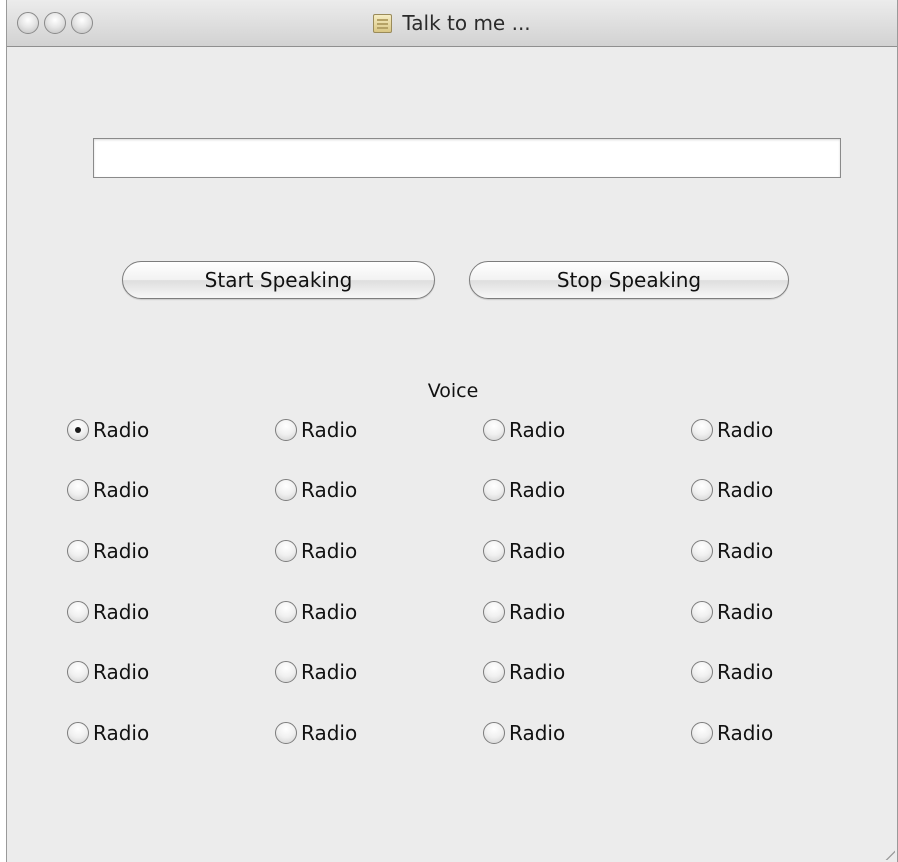 The height and width of the screenshot is (862, 898). Describe the element at coordinates (453, 391) in the screenshot. I see `voice-group-label: Voice` at that location.